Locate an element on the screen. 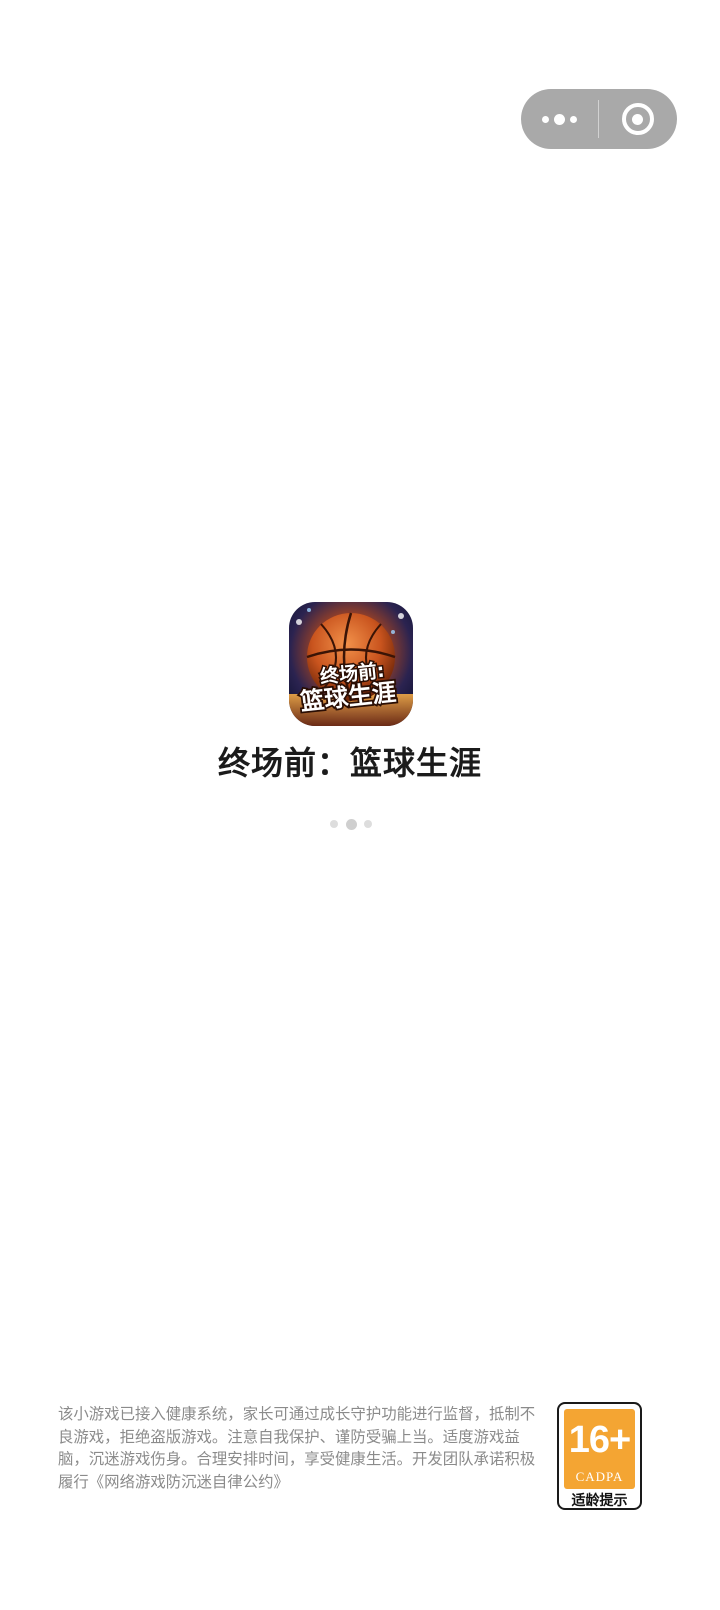  more-dots-icon is located at coordinates (559, 119).